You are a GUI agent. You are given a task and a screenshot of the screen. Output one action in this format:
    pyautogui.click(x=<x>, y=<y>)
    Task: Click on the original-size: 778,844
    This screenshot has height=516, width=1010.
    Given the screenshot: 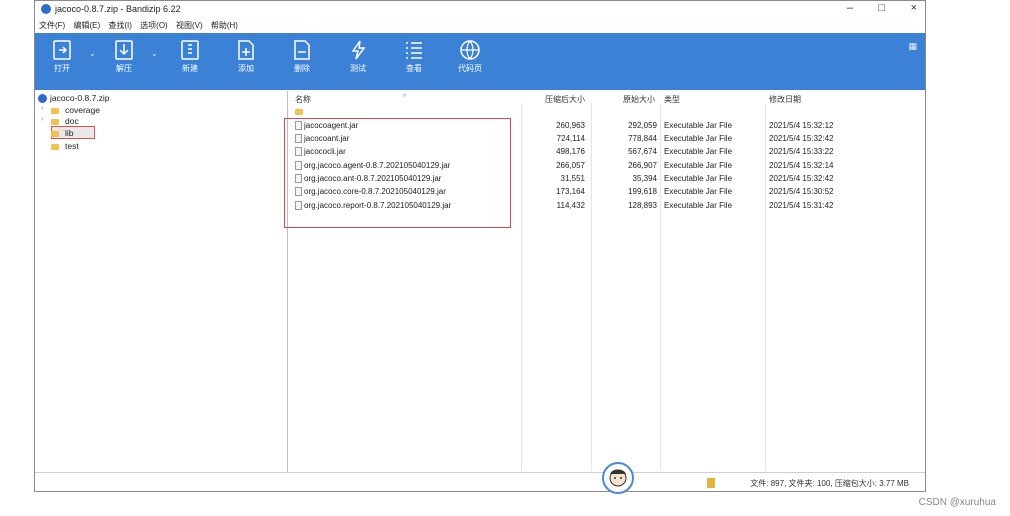 What is the action you would take?
    pyautogui.click(x=642, y=138)
    